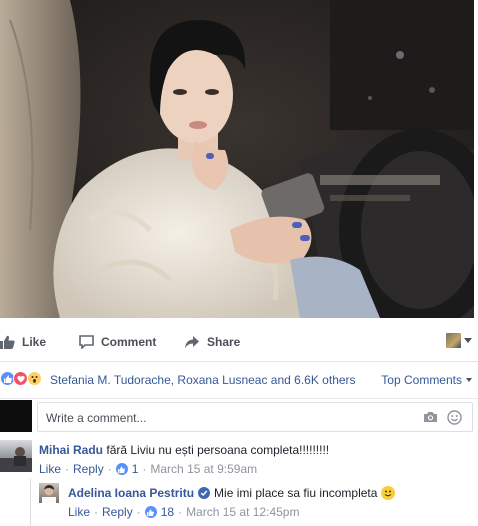 This screenshot has height=526, width=478. Describe the element at coordinates (454, 417) in the screenshot. I see `emoji-icon` at that location.